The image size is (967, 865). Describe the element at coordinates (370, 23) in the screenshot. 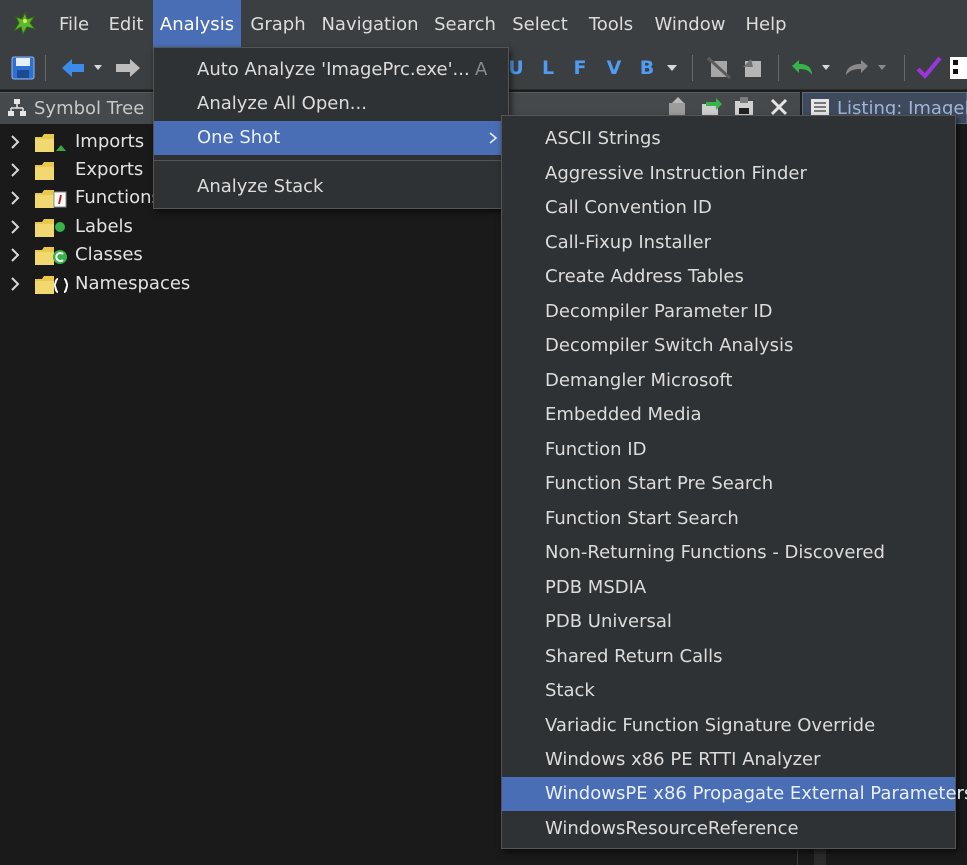

I see `menu-navigation: Navigation` at that location.